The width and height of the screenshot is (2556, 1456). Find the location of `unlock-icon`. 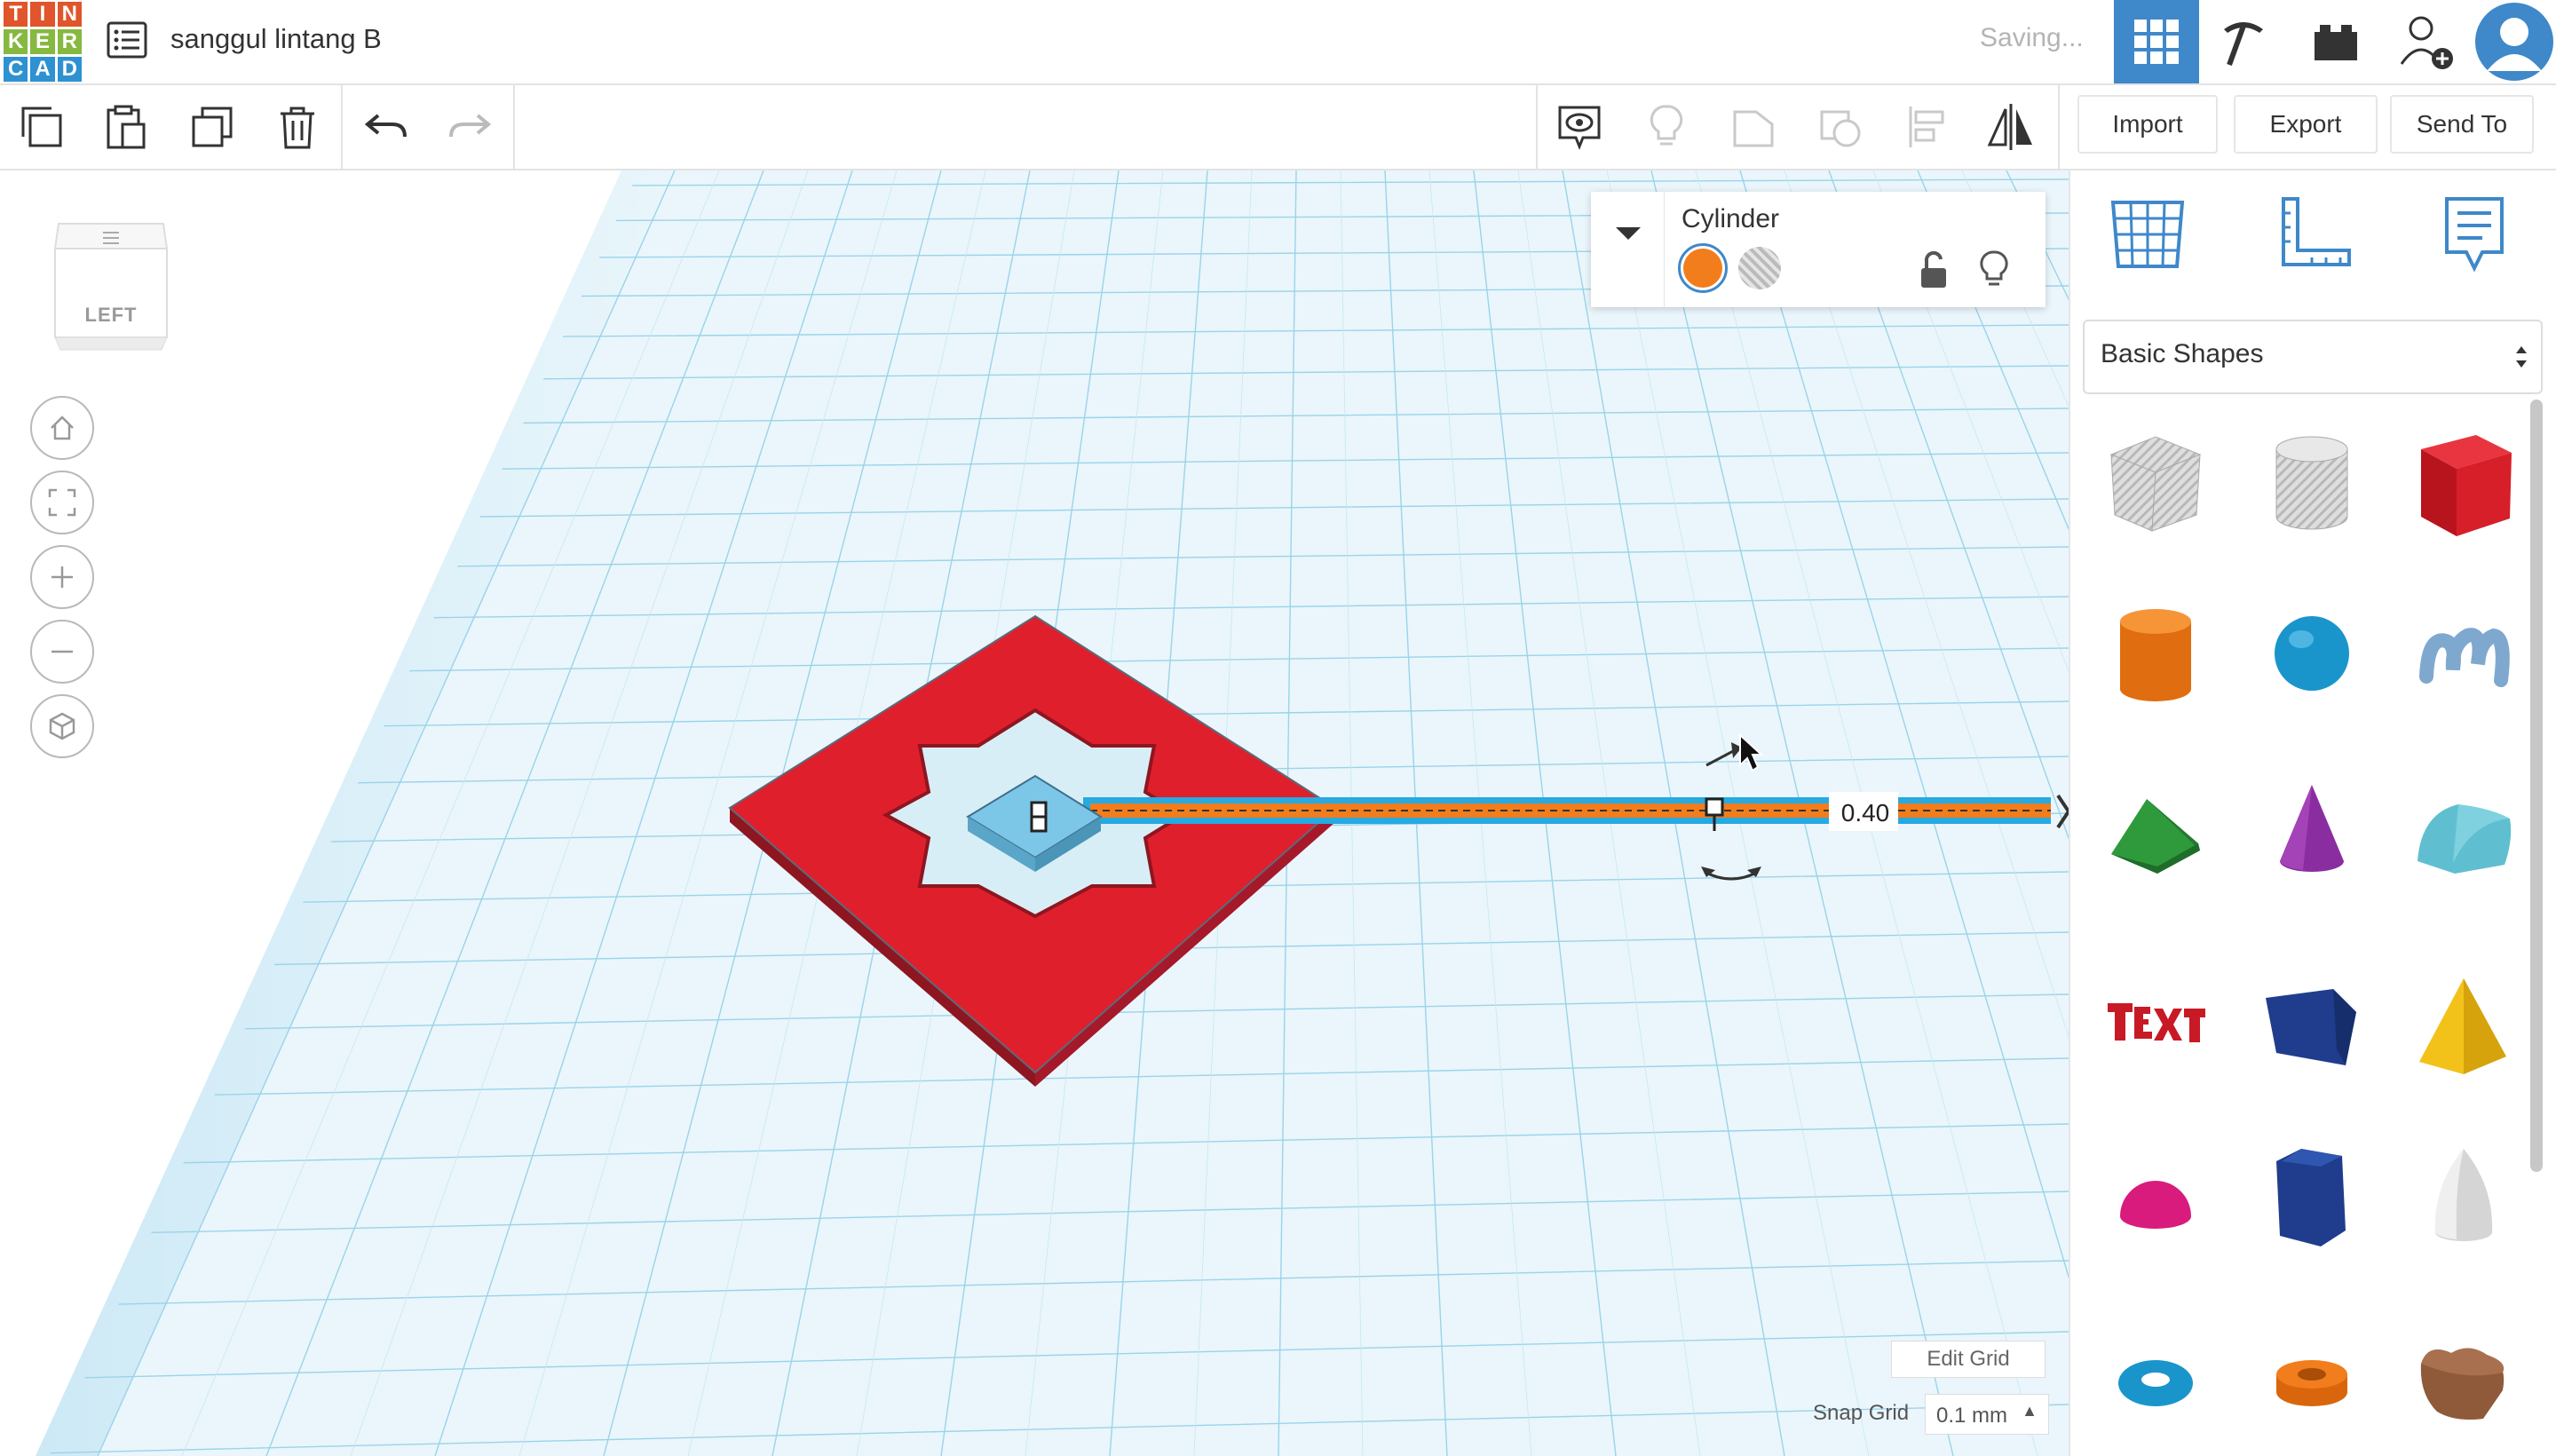

unlock-icon is located at coordinates (1934, 269).